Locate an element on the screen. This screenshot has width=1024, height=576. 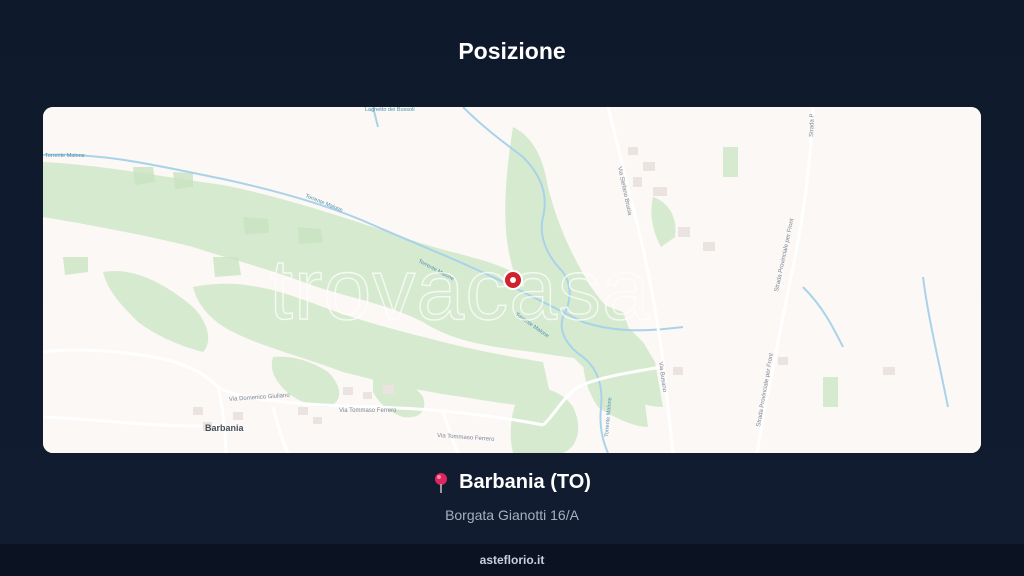
map-label-lake: Laghetto dei Bussoli is located at coordinates (390, 110).